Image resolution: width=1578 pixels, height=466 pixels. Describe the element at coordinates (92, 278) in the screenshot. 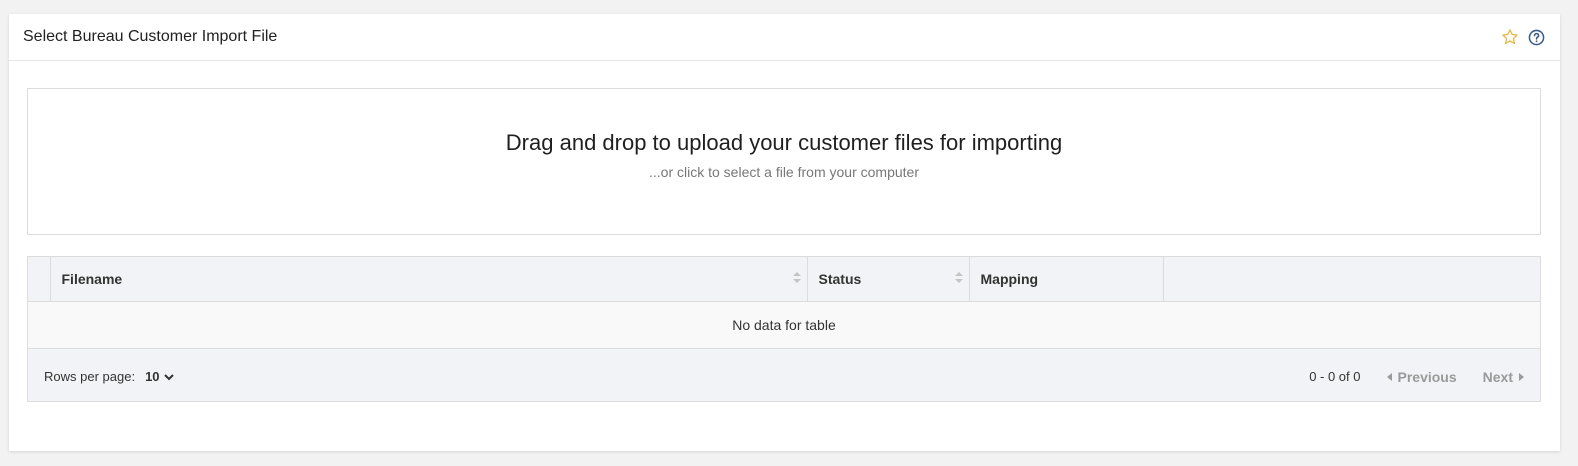

I see `column-header-label: Filename` at that location.